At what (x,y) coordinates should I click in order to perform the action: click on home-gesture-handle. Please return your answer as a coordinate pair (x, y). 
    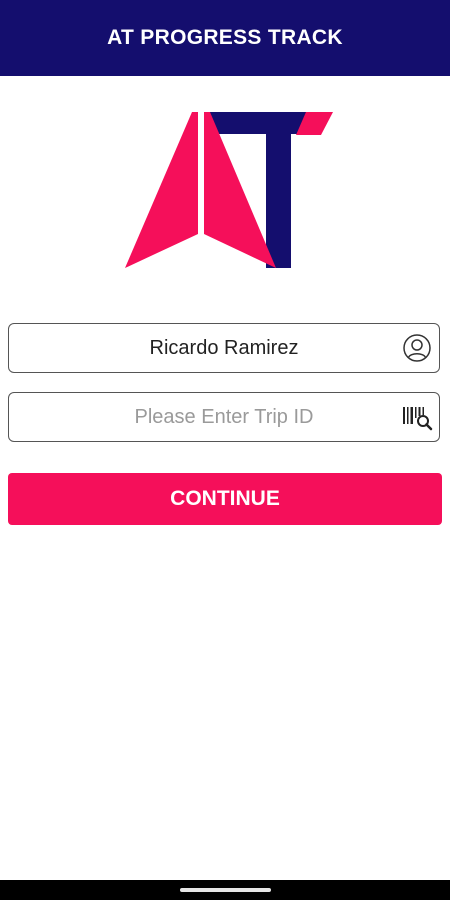
    Looking at the image, I should click on (225, 890).